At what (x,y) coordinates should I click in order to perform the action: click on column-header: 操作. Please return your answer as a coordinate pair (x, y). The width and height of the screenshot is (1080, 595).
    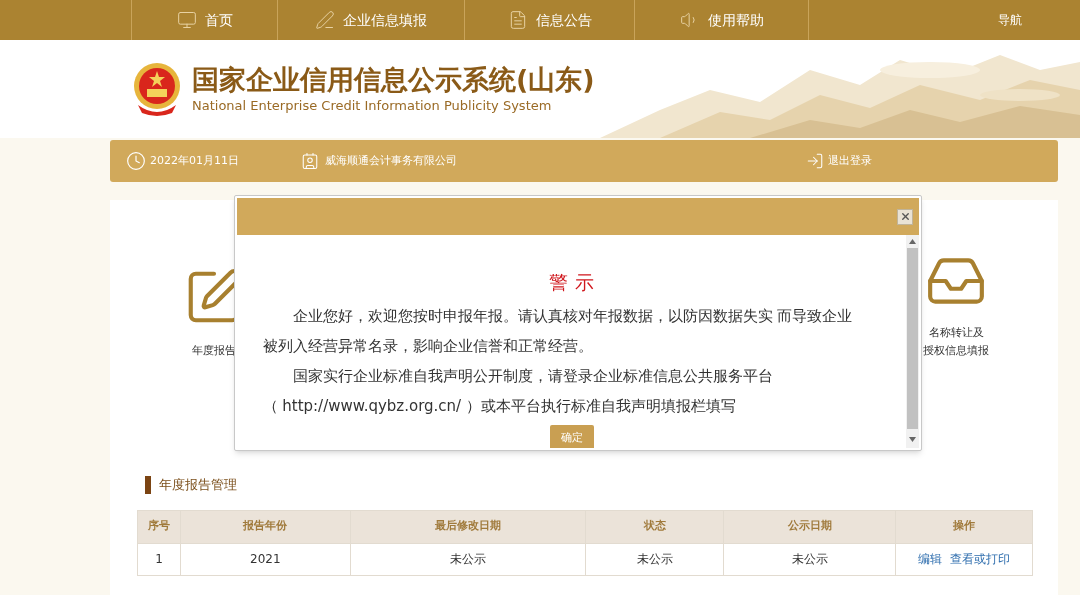
    Looking at the image, I should click on (964, 526).